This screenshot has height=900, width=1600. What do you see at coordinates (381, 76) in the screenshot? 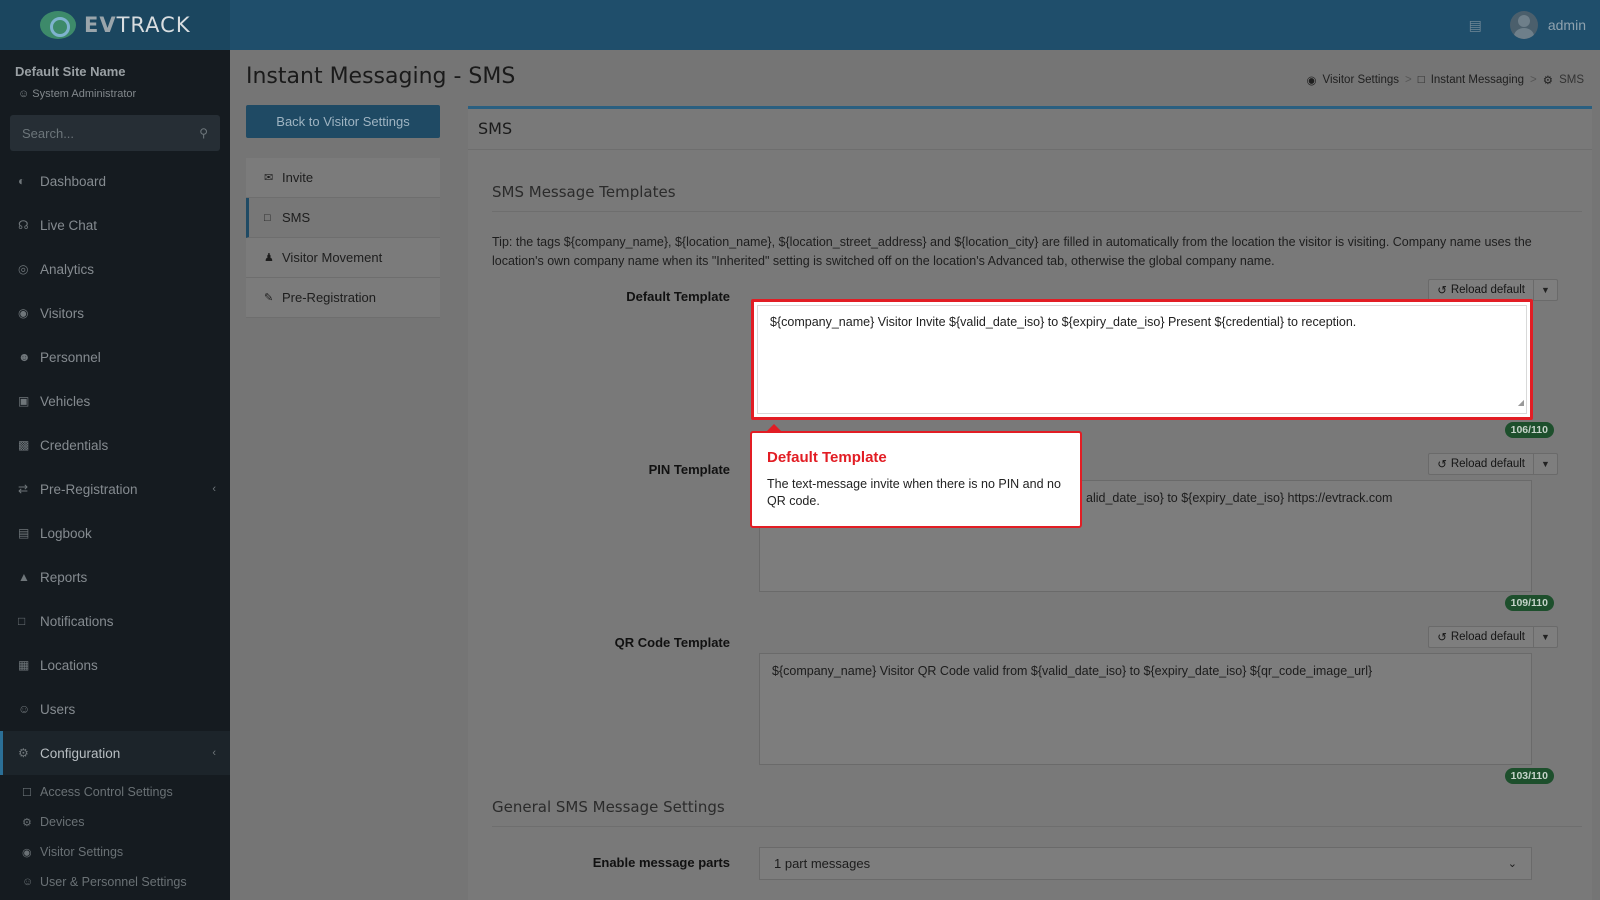
I see `page-title: Instant Messaging - SMS` at bounding box center [381, 76].